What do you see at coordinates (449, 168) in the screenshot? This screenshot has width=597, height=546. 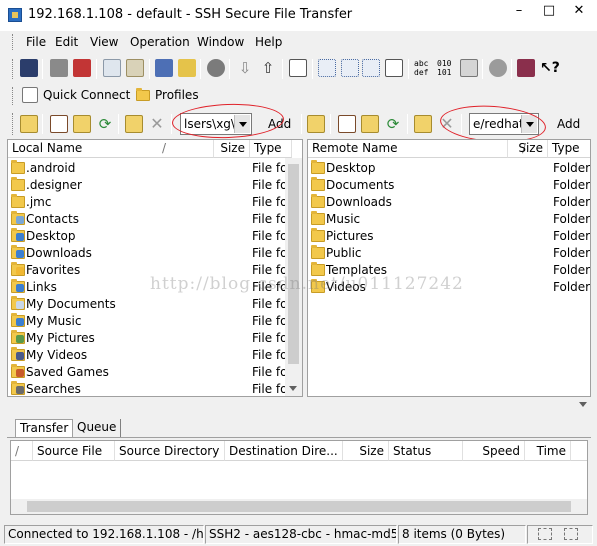 I see `remote-file-row: Desktop Folder` at bounding box center [449, 168].